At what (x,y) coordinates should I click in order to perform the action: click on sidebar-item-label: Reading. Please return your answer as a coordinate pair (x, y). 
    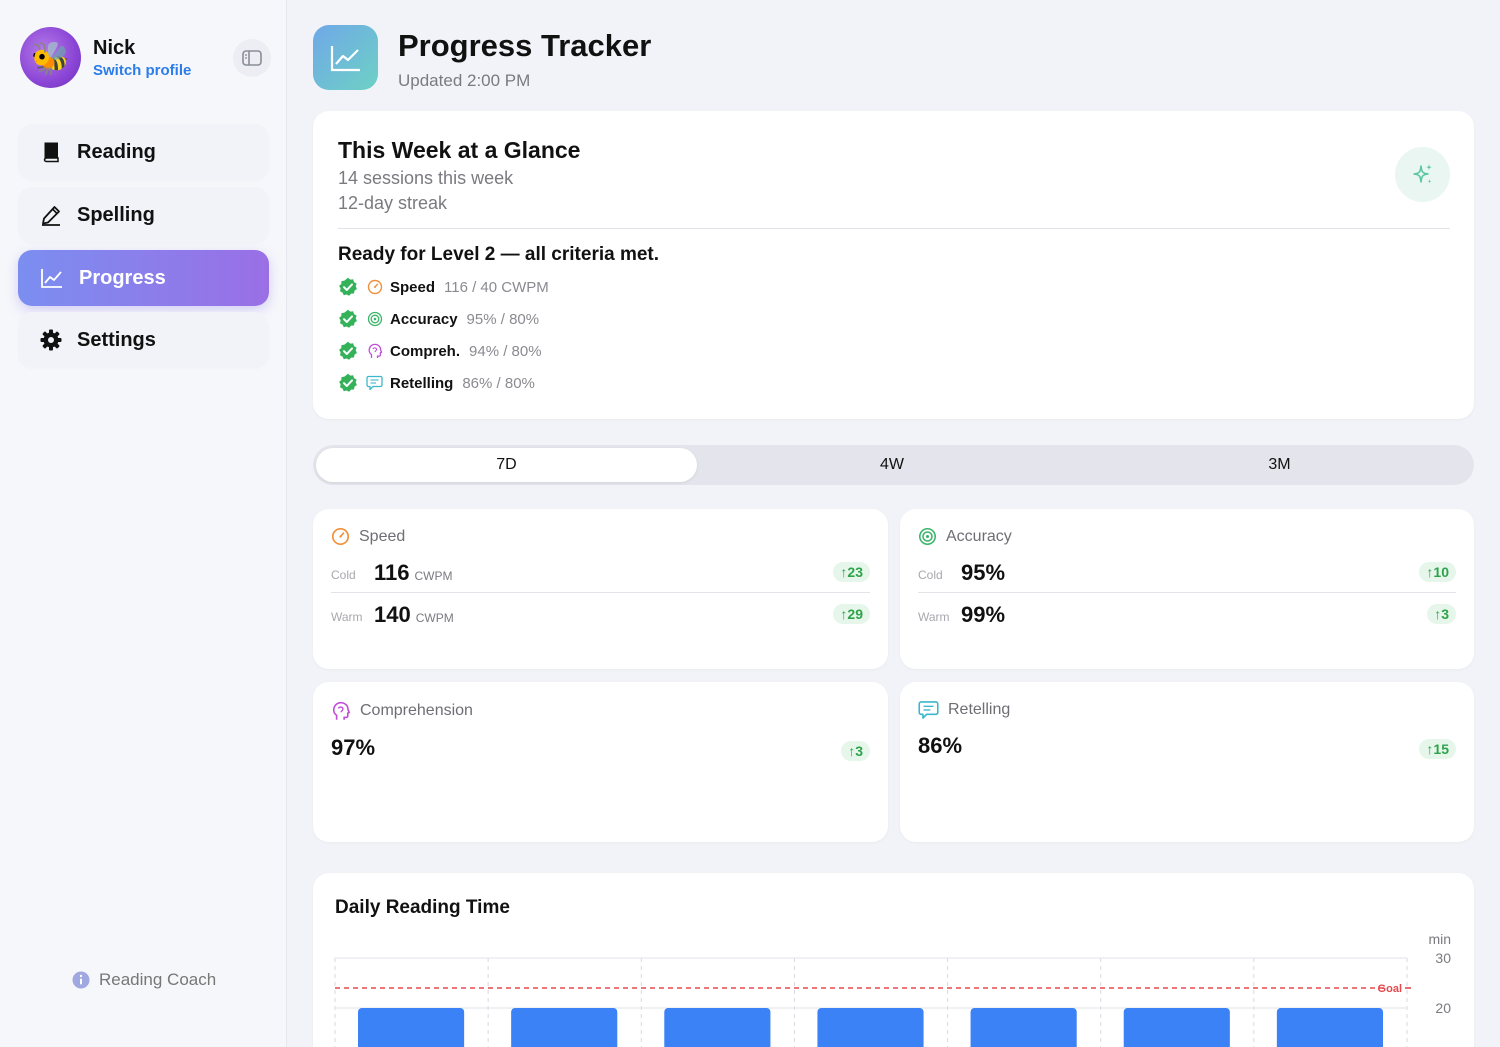
    Looking at the image, I should click on (116, 151).